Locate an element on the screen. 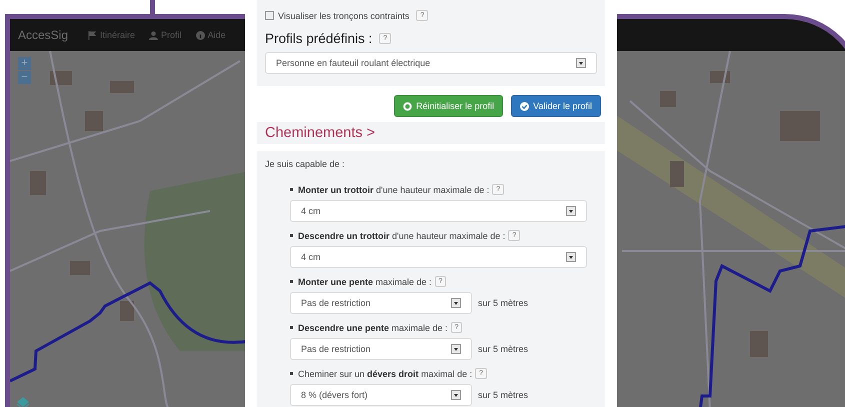 The width and height of the screenshot is (845, 407). criterion-label: Descendre un trottoir d'une hauteur maximale de : is located at coordinates (402, 235).